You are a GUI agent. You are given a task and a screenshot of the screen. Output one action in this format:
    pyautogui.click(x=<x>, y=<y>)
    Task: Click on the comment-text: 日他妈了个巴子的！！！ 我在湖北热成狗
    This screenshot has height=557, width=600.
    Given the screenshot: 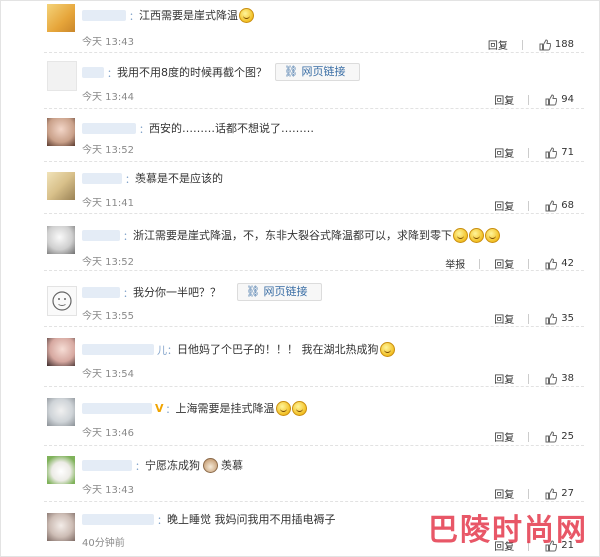 What is the action you would take?
    pyautogui.click(x=278, y=349)
    